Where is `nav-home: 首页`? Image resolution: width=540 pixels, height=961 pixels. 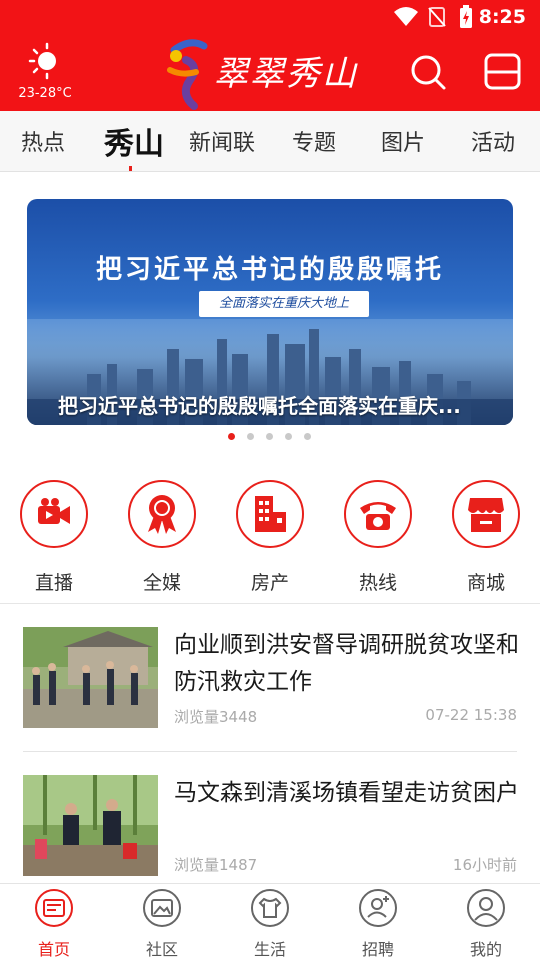
nav-home: 首页 is located at coordinates (54, 924).